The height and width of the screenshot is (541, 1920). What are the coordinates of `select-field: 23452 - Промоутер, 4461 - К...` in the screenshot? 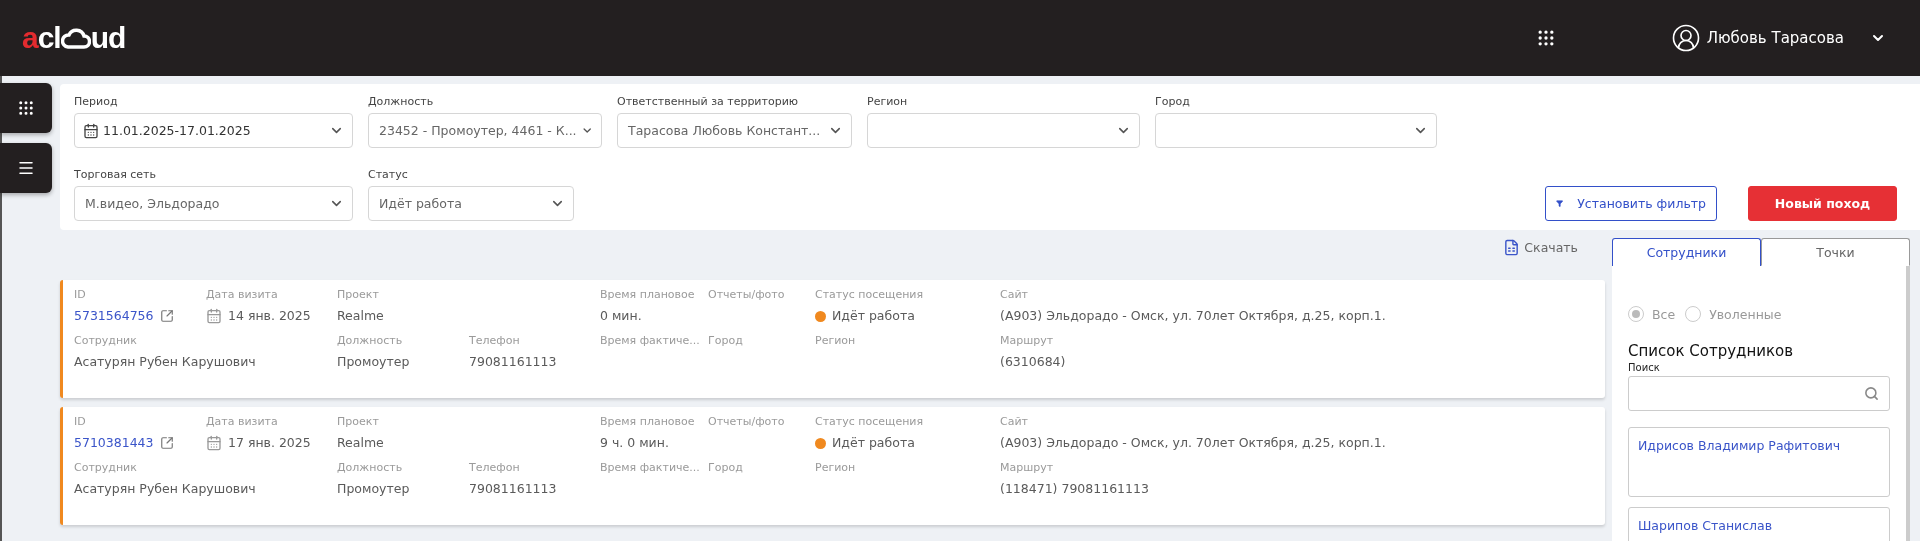 It's located at (485, 130).